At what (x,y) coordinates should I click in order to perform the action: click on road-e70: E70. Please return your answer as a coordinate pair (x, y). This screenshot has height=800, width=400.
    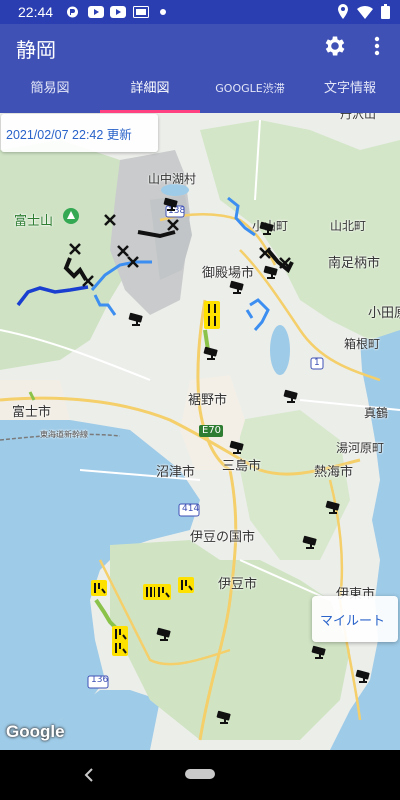
    Looking at the image, I should click on (212, 430).